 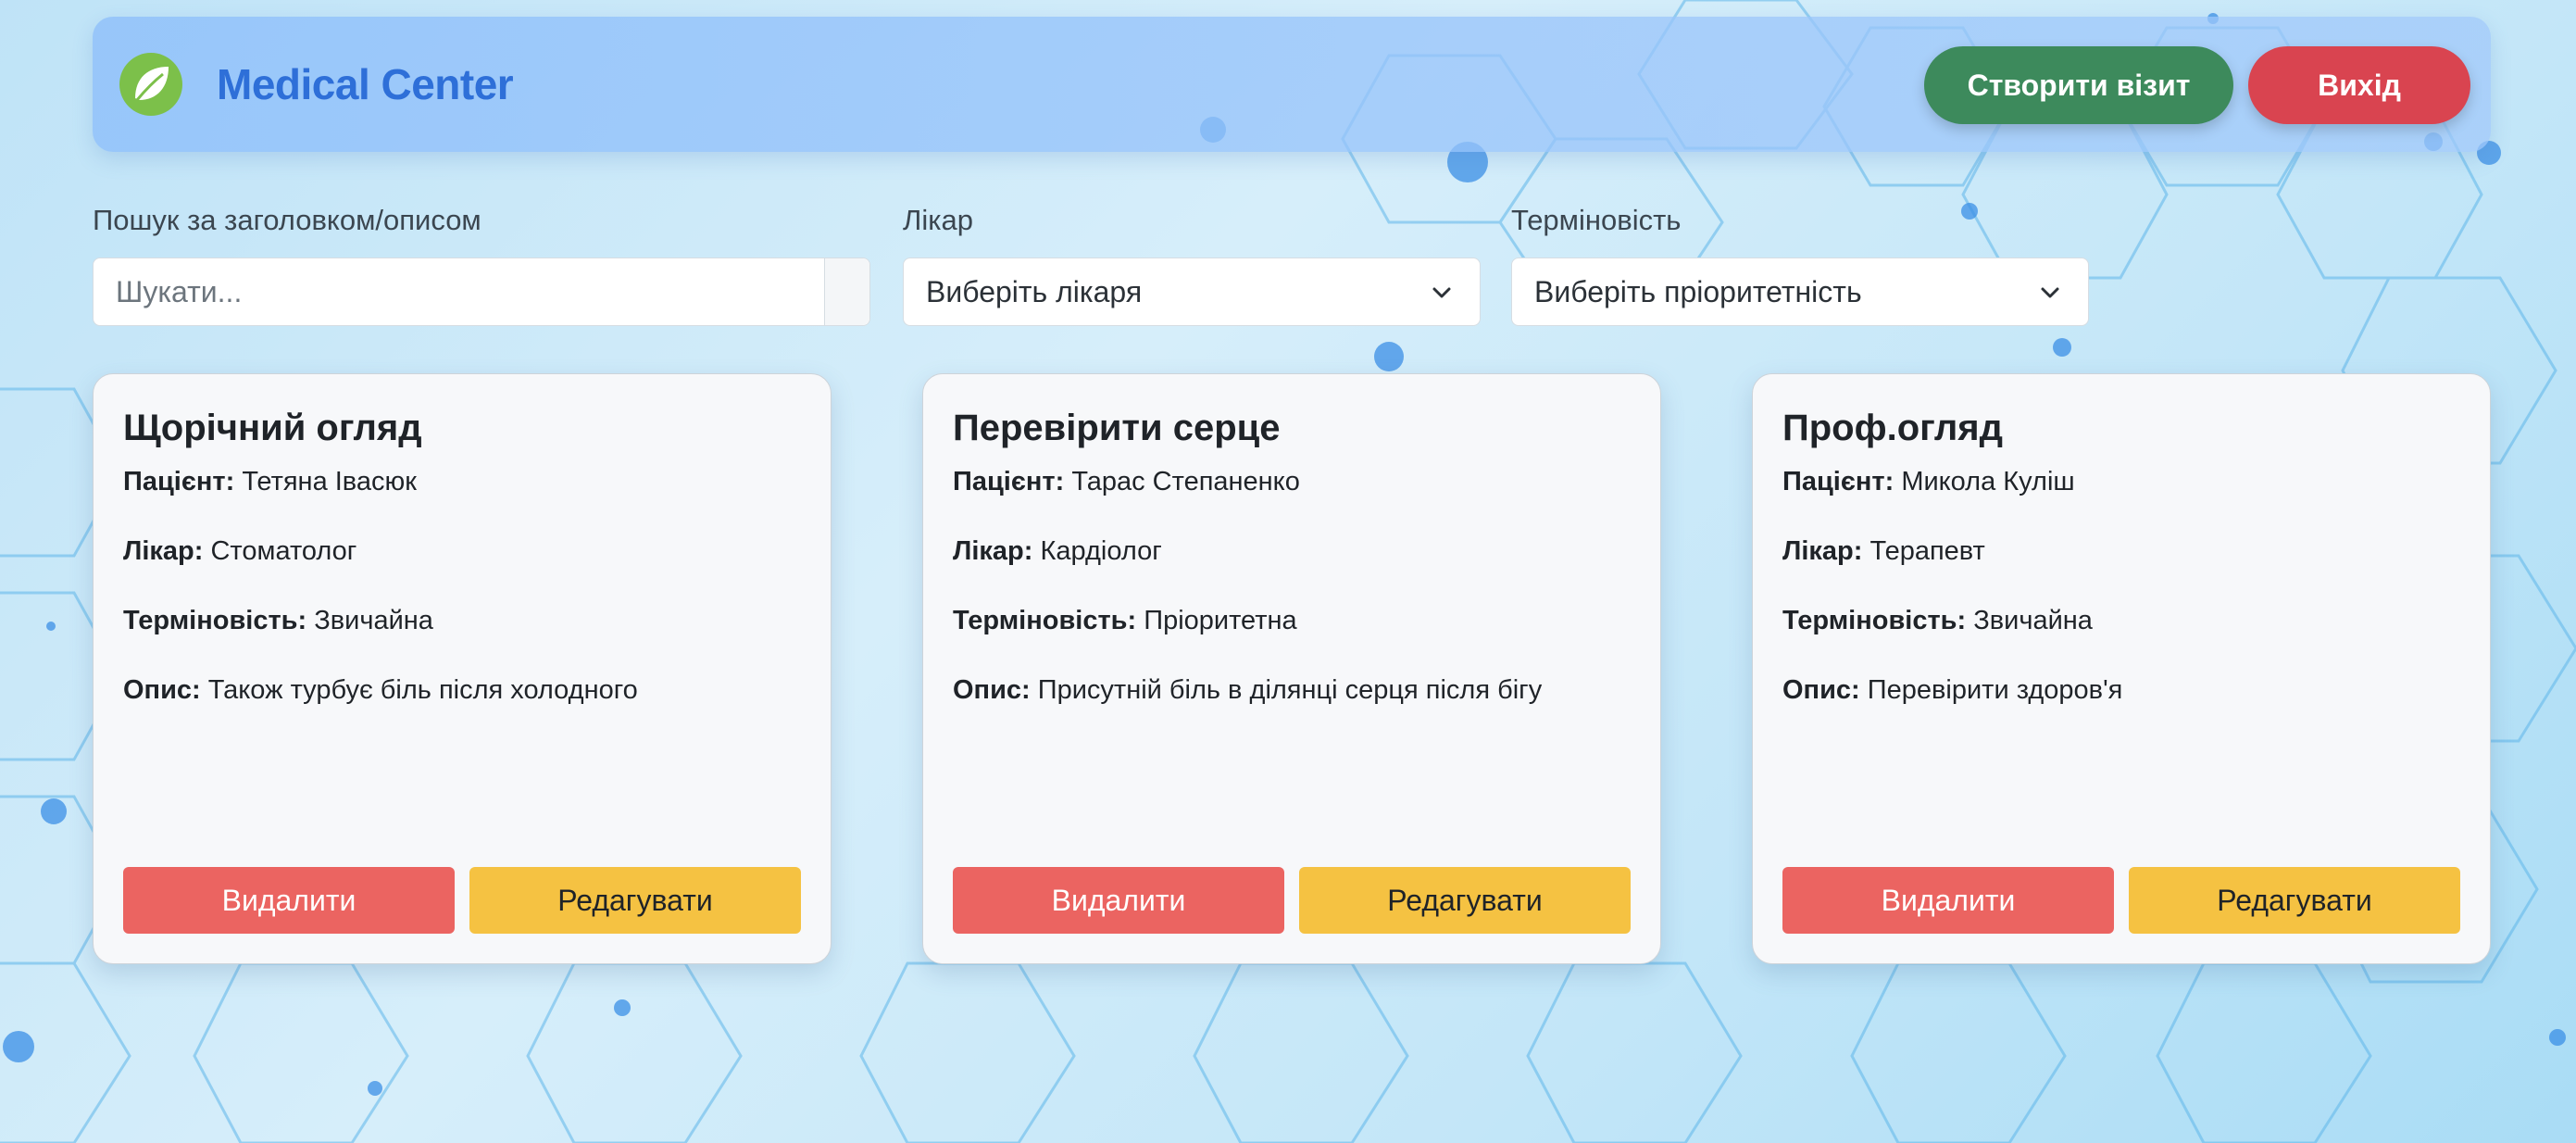 I want to click on search-group, so click(x=481, y=291).